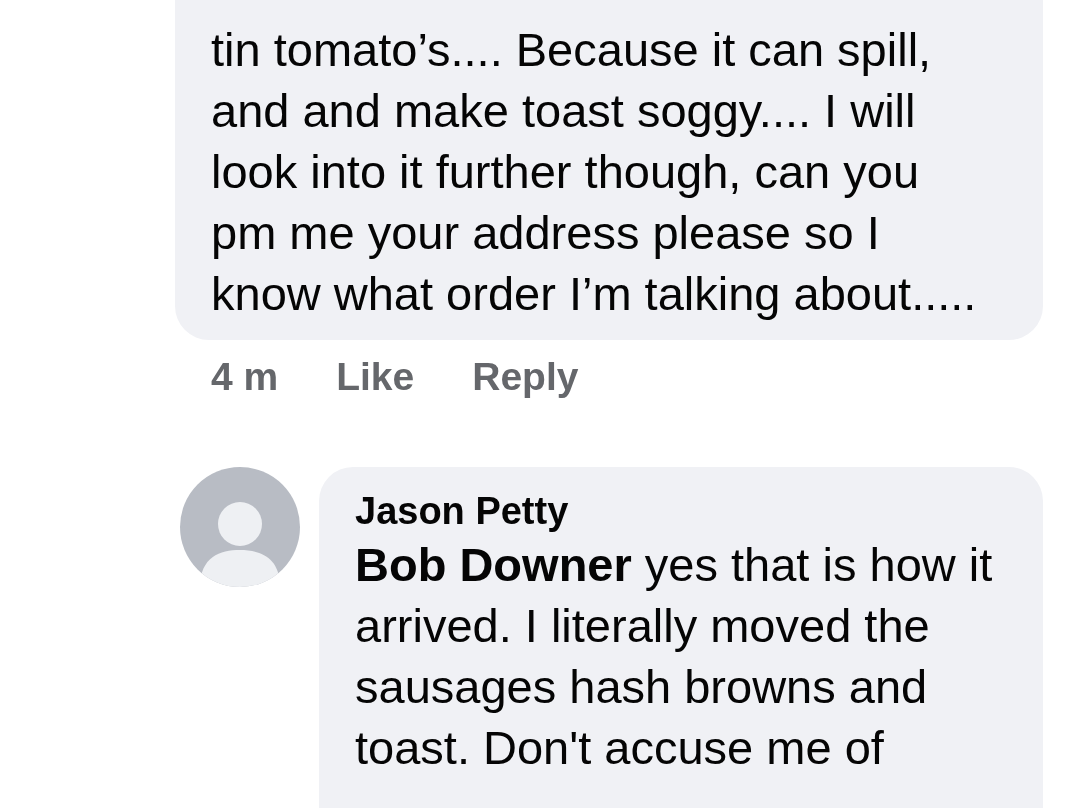  I want to click on comment-action: Reply, so click(525, 377).